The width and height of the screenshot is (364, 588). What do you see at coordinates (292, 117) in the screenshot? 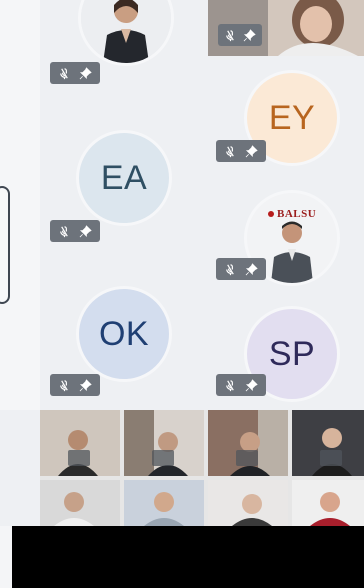
I see `avatar-initials: EY` at bounding box center [292, 117].